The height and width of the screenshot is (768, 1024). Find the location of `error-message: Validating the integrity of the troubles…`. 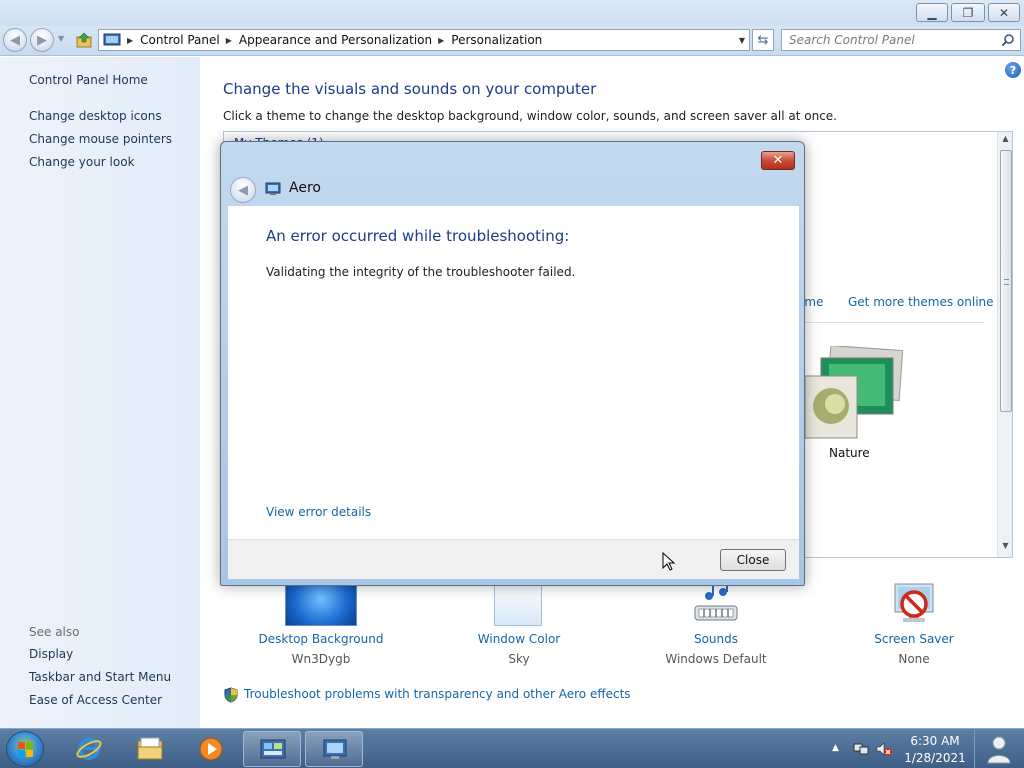

error-message: Validating the integrity of the troubles… is located at coordinates (421, 272).